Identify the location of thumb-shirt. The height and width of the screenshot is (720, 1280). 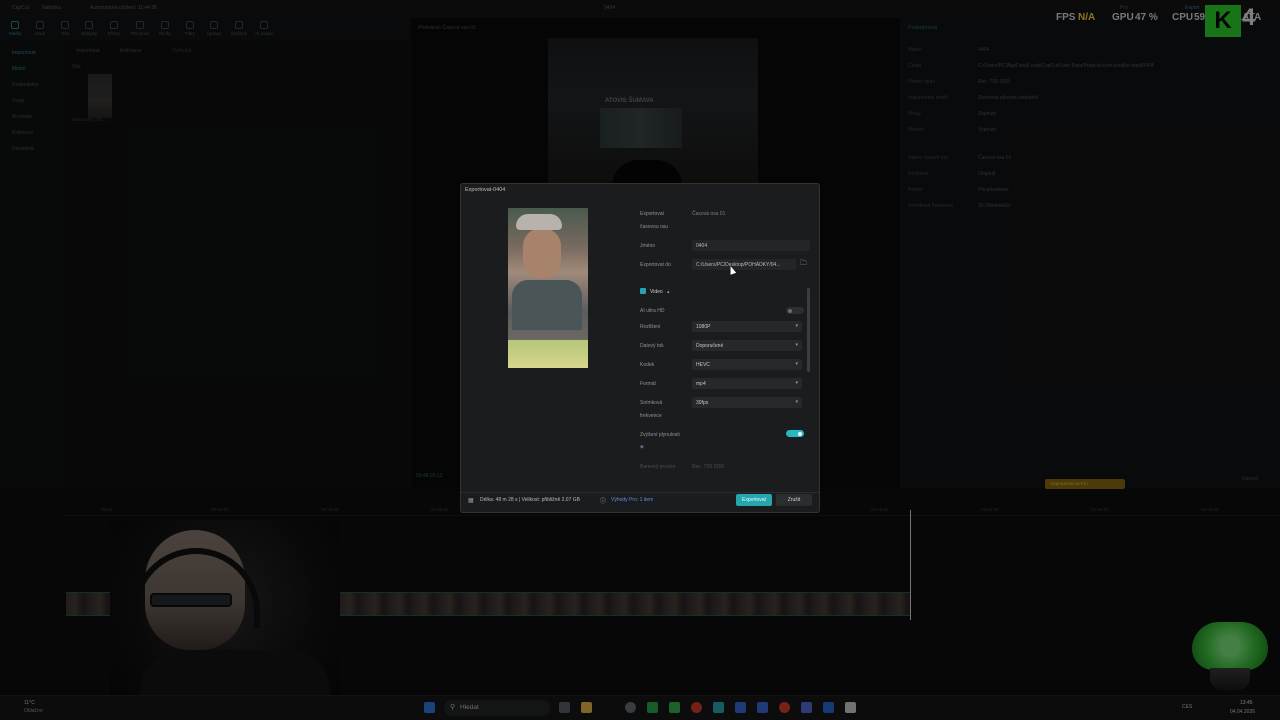
(547, 305).